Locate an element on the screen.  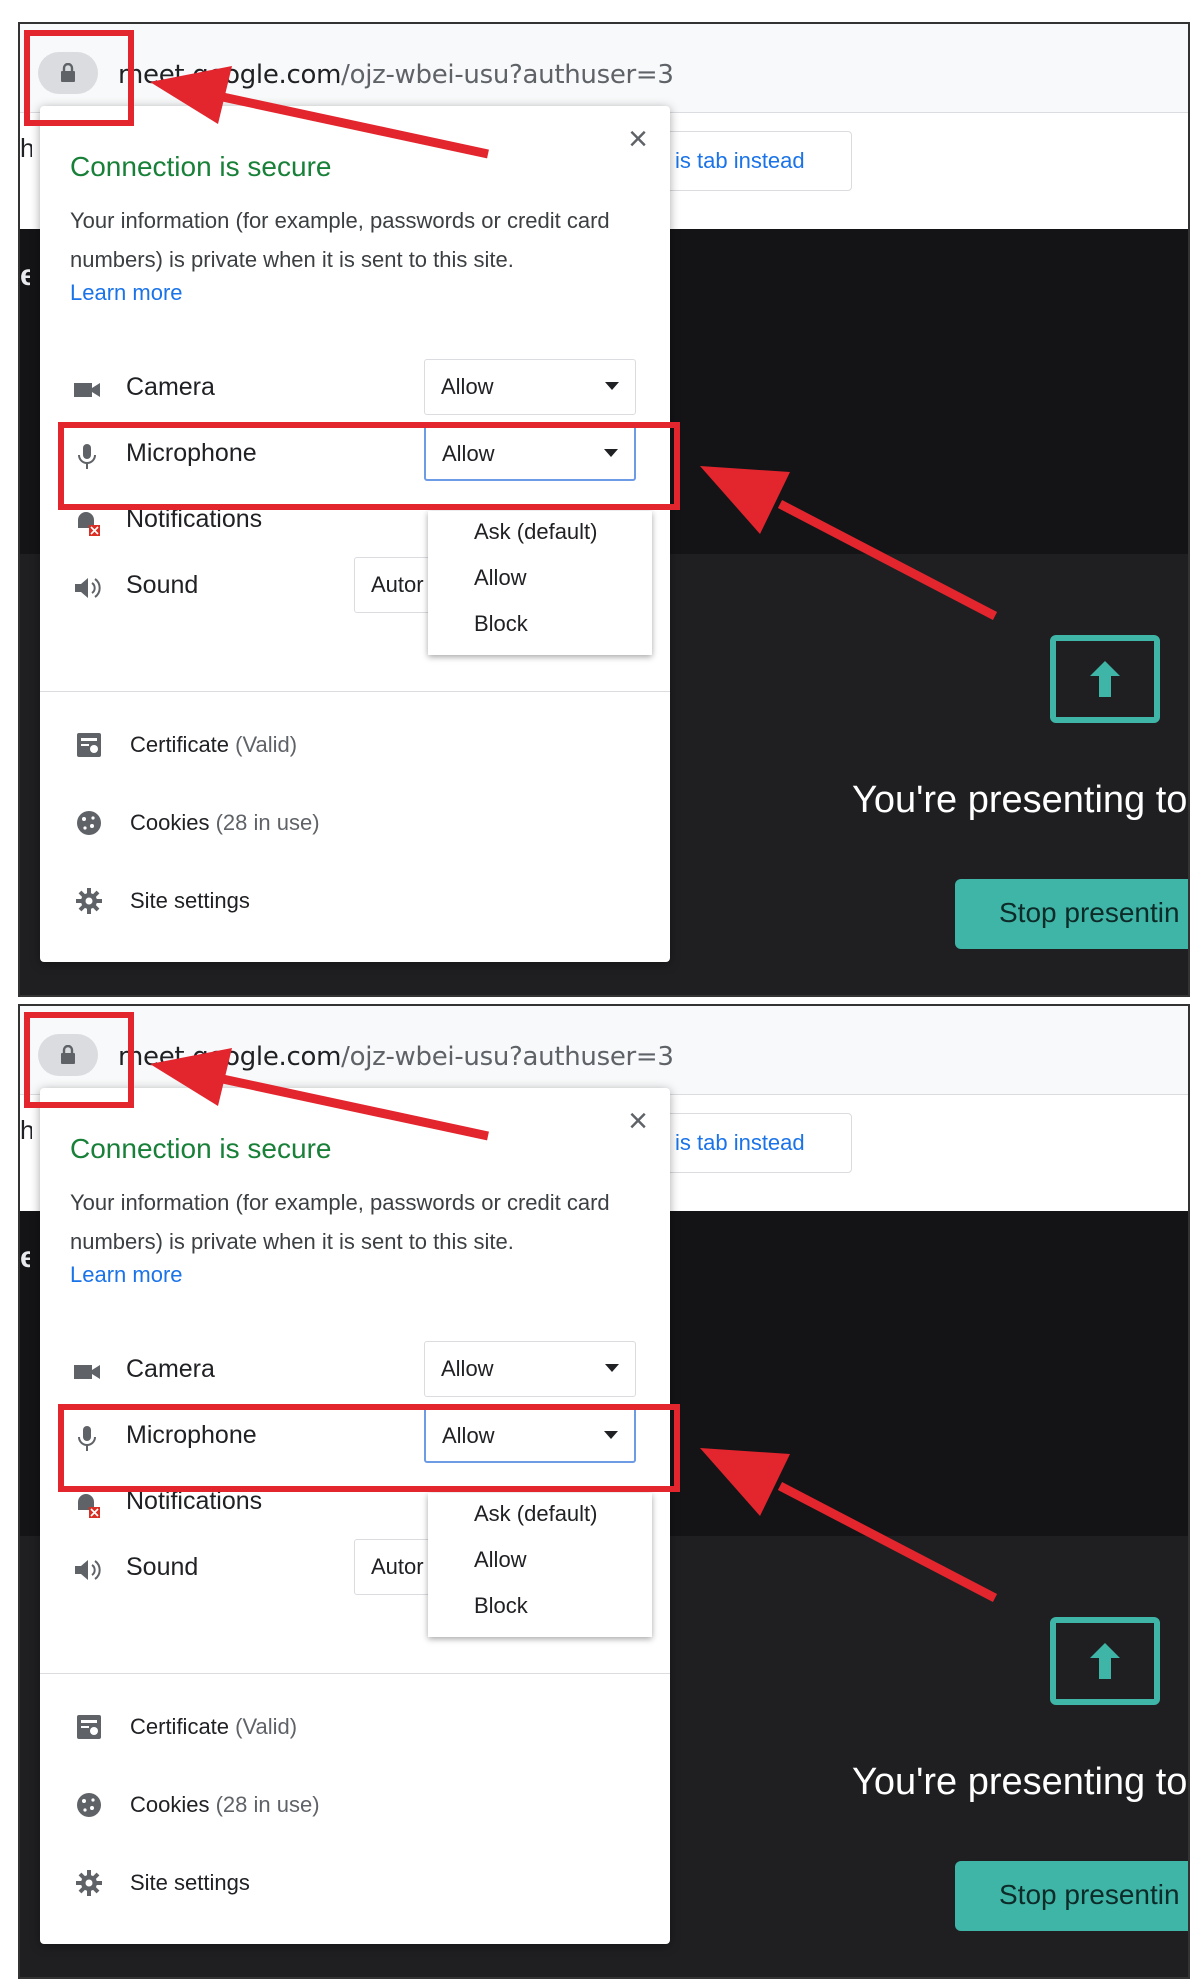
presenting-text: You're presenting to is located at coordinates (1020, 1782).